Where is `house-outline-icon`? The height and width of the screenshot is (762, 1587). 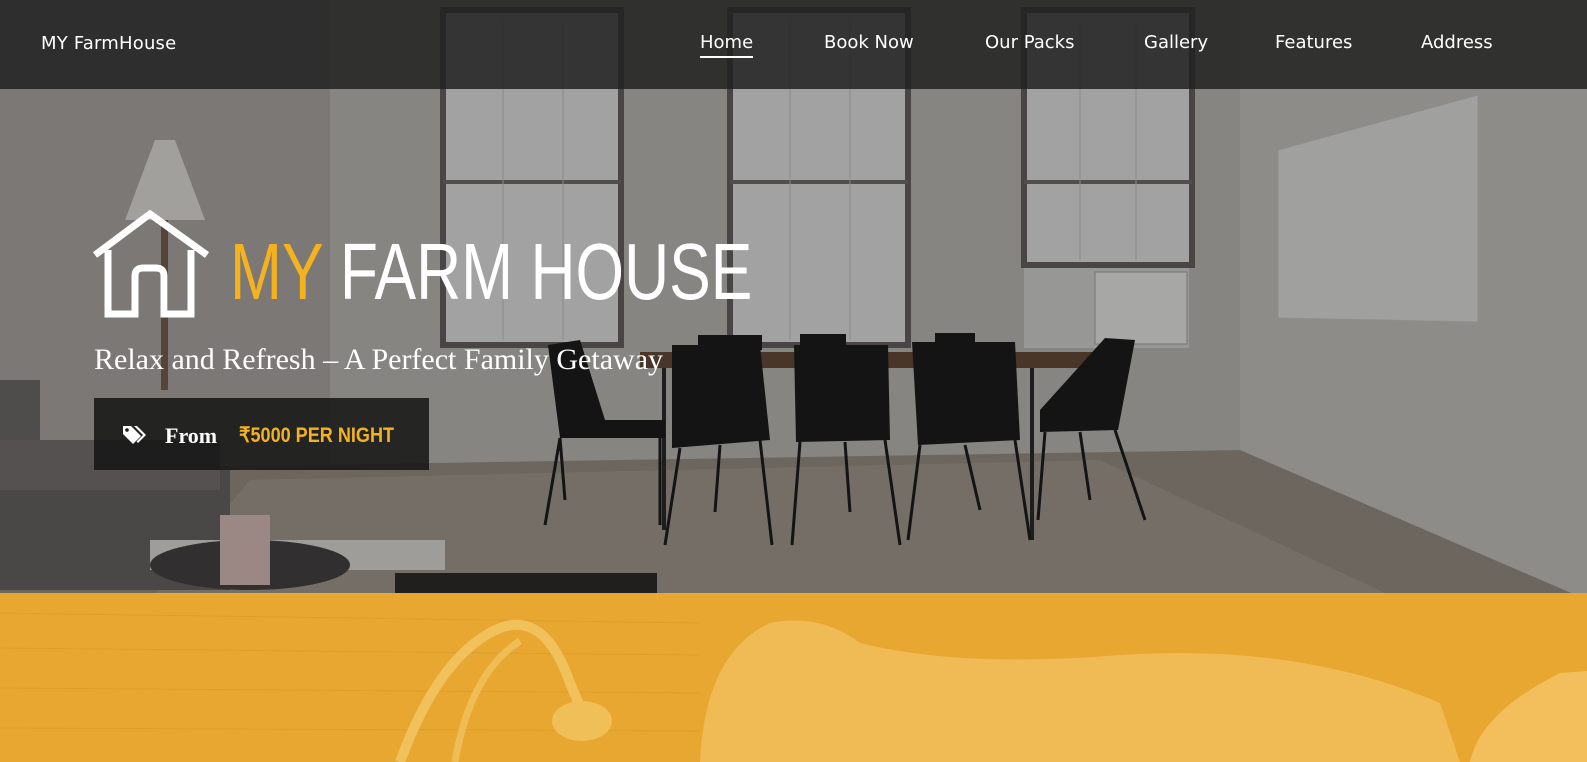 house-outline-icon is located at coordinates (151, 264).